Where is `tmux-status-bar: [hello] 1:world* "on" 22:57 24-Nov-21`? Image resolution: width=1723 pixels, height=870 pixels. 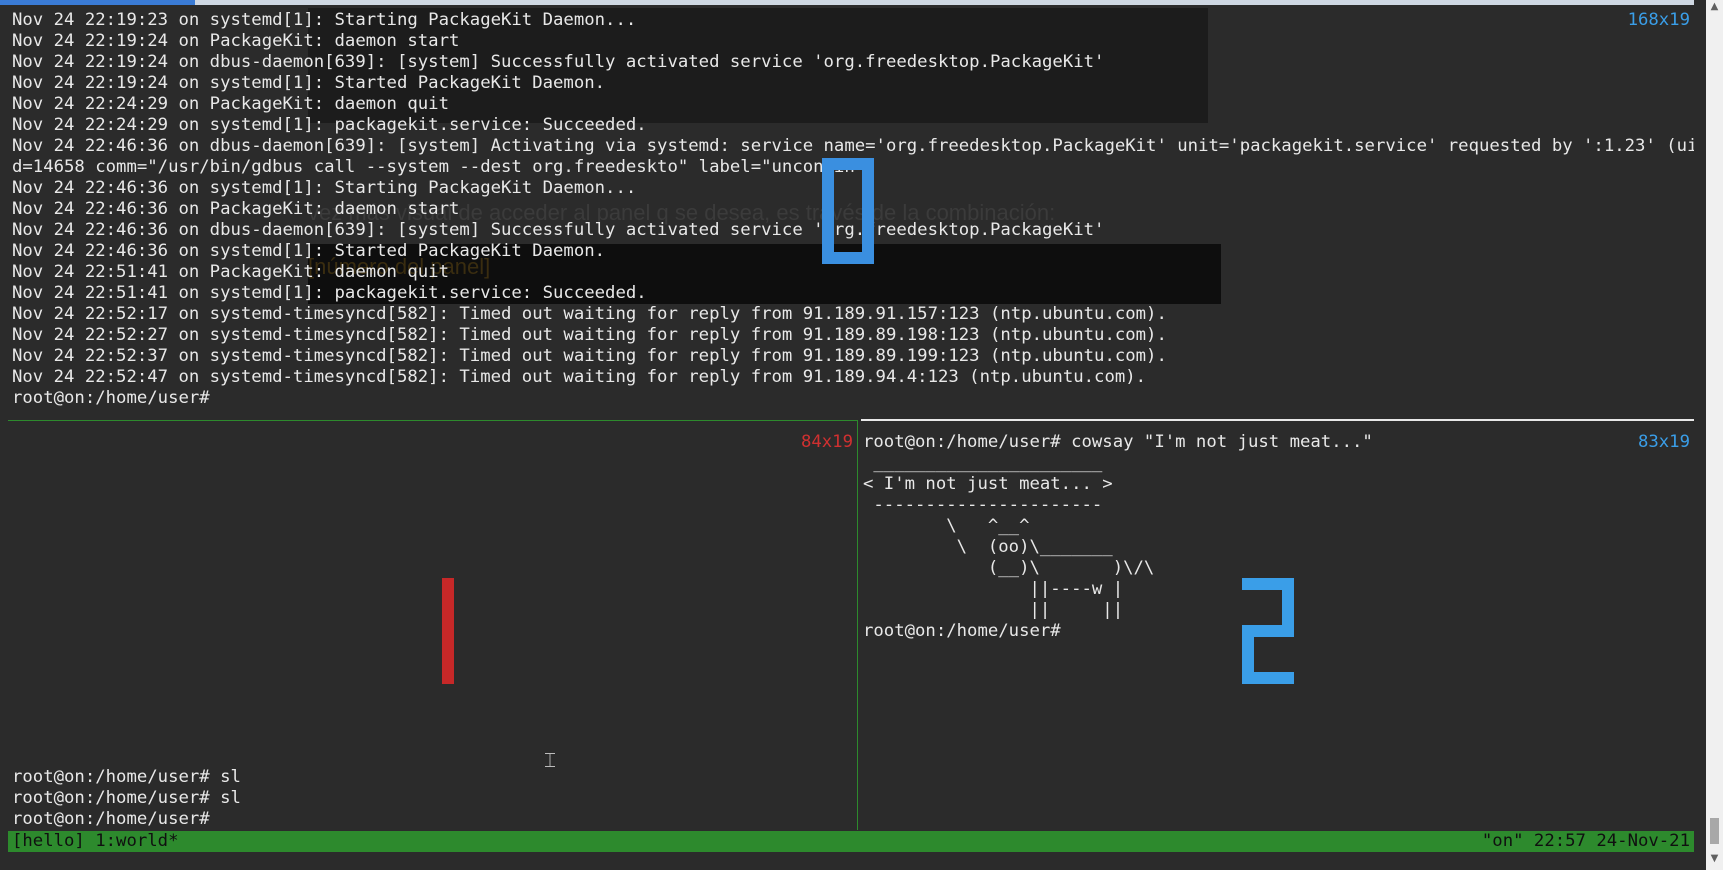 tmux-status-bar: [hello] 1:world* "on" 22:57 24-Nov-21 is located at coordinates (851, 841).